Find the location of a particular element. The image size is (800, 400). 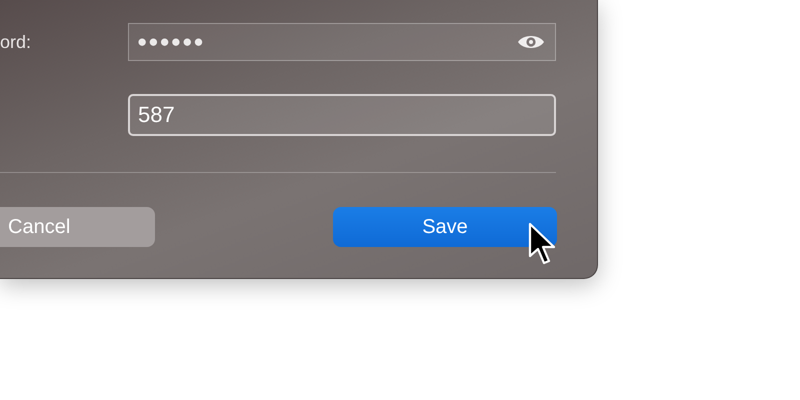

input-field: 587 is located at coordinates (342, 115).